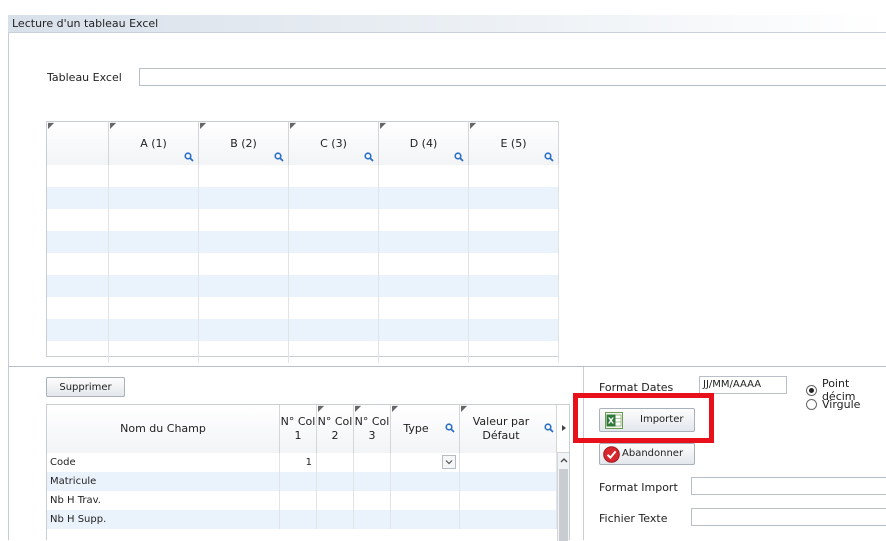 Image resolution: width=886 pixels, height=541 pixels. Describe the element at coordinates (298, 462) in the screenshot. I see `mapping-cell-col1: 1` at that location.